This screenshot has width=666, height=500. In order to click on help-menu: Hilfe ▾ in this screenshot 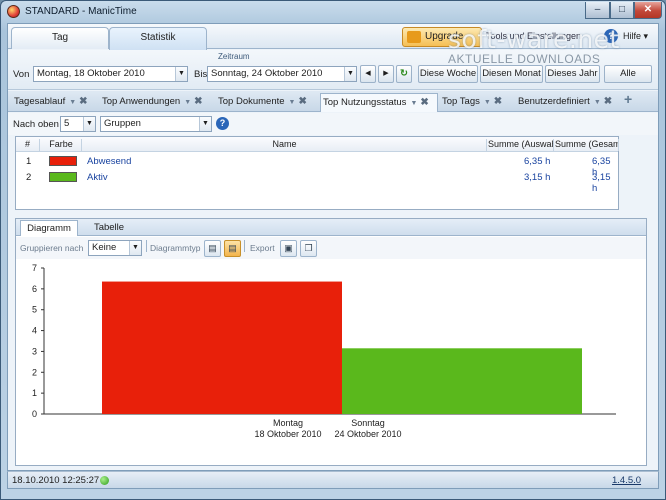, I will do `click(635, 36)`.